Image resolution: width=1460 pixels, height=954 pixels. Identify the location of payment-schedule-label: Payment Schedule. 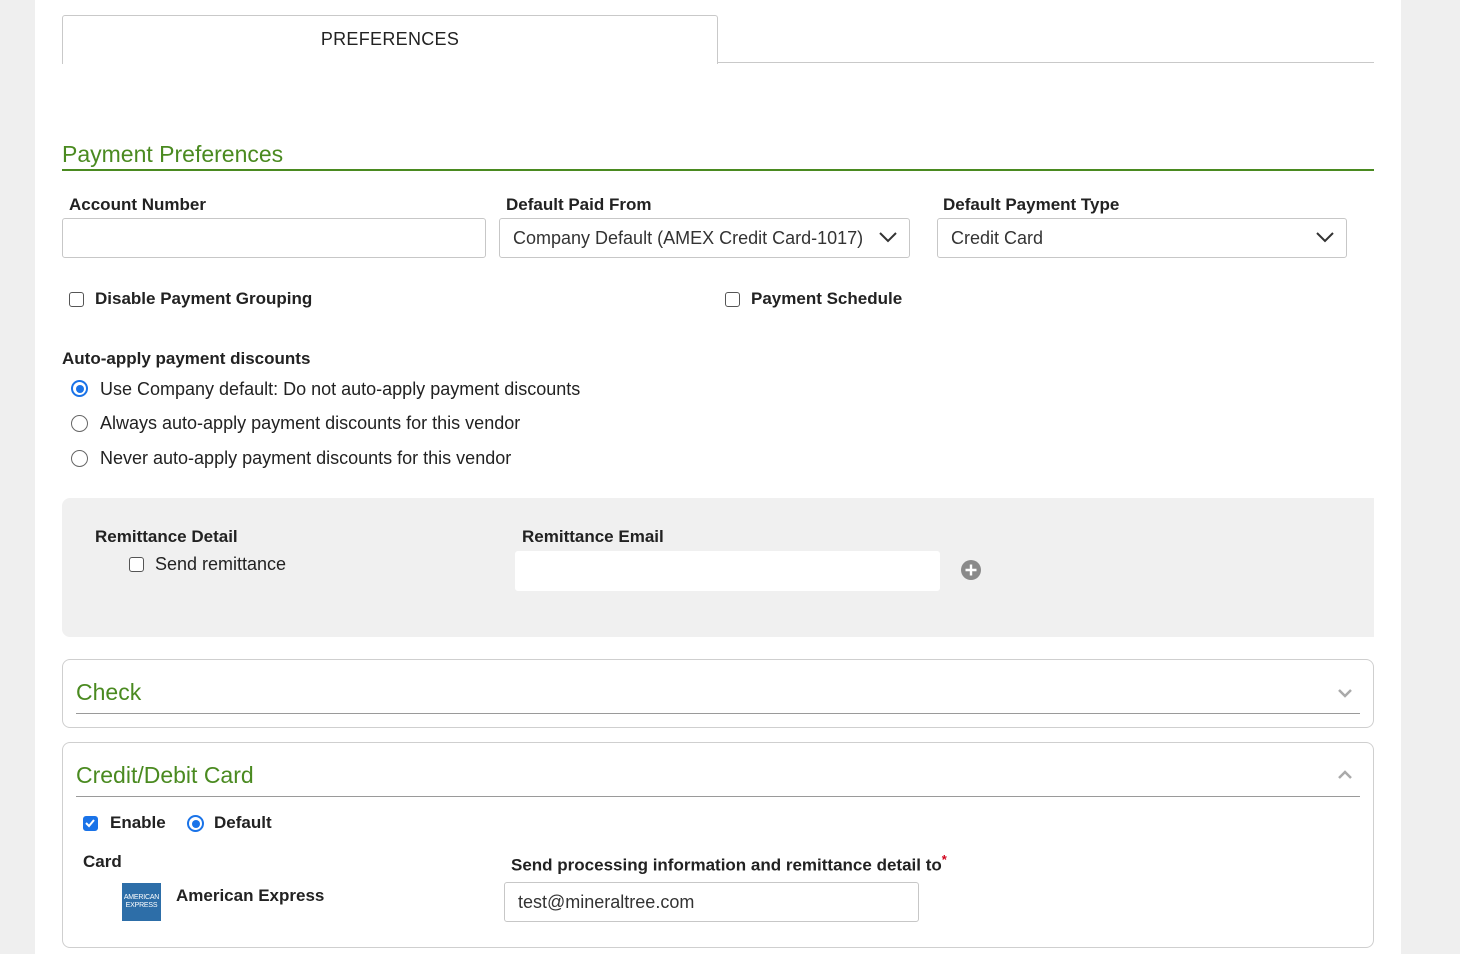
(826, 299).